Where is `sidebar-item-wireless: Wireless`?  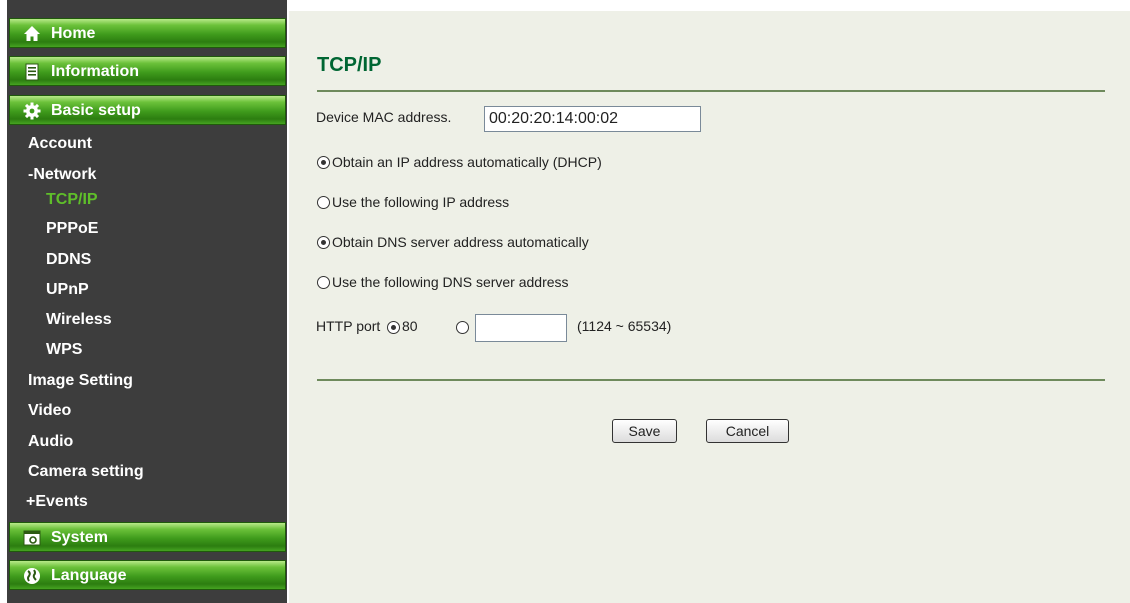
sidebar-item-wireless: Wireless is located at coordinates (79, 320).